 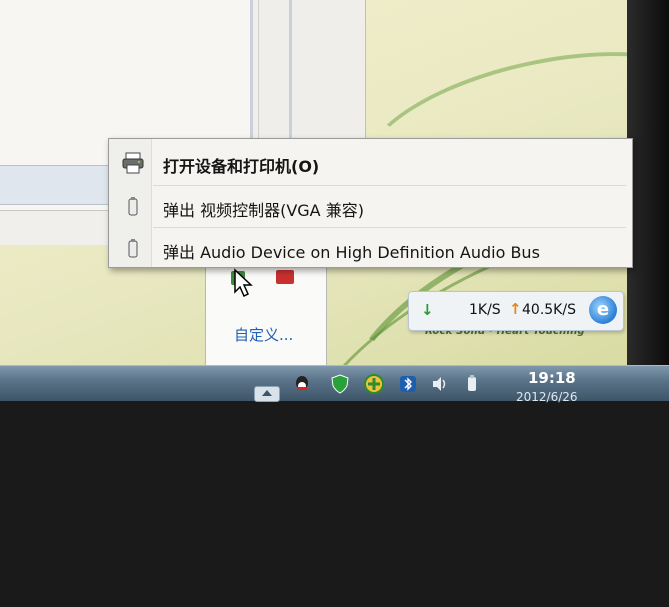 I want to click on download-speed: 1K/S, so click(x=485, y=310).